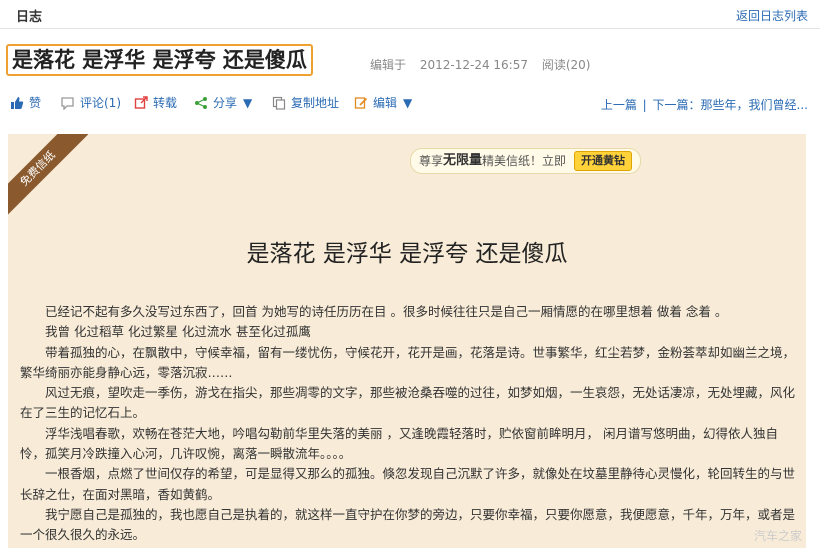 The image size is (820, 548). I want to click on prev-post-link: 上一篇, so click(619, 105).